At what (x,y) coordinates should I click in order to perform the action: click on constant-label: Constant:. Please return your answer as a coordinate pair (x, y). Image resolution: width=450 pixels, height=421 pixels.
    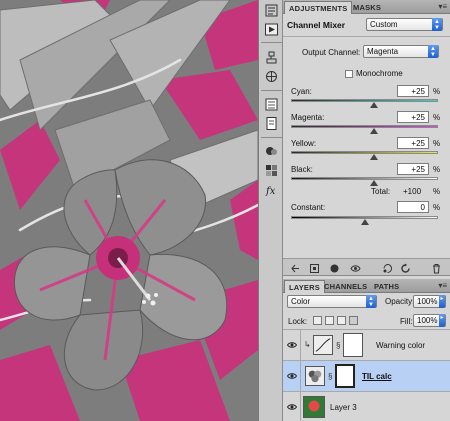
    Looking at the image, I should click on (308, 207).